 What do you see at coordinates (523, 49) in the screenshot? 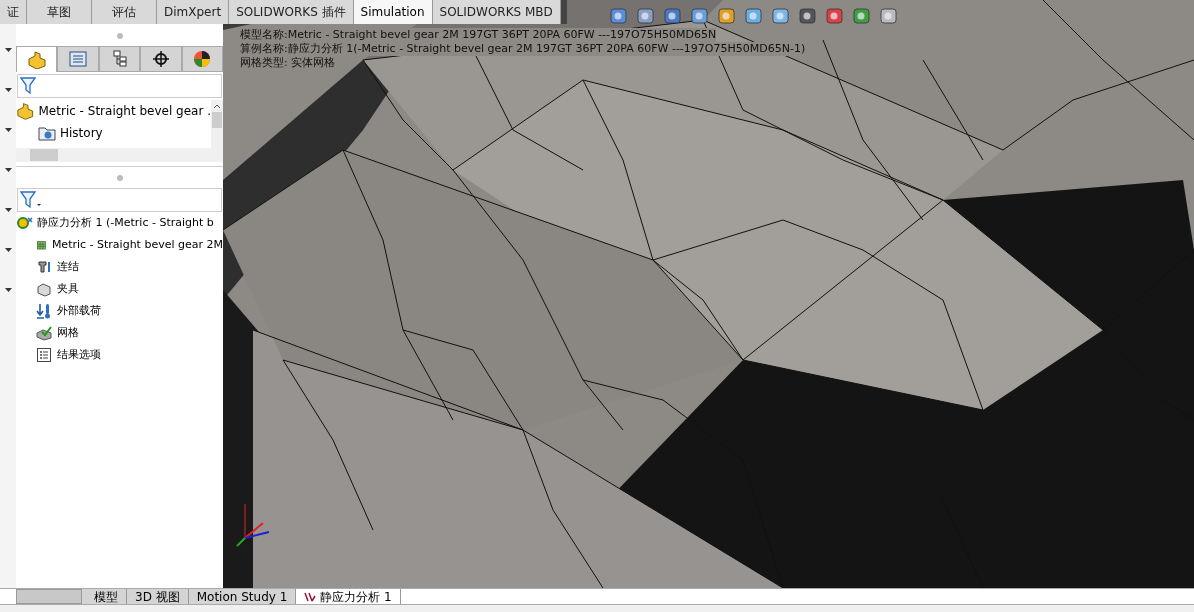
I see `viewport-info-text: 算例名称:静应力分析 1(-Metric - Straight bevel gear 2M 197GT 36PT 20PA 60FW ---197O75H50MD65N-1)` at bounding box center [523, 49].